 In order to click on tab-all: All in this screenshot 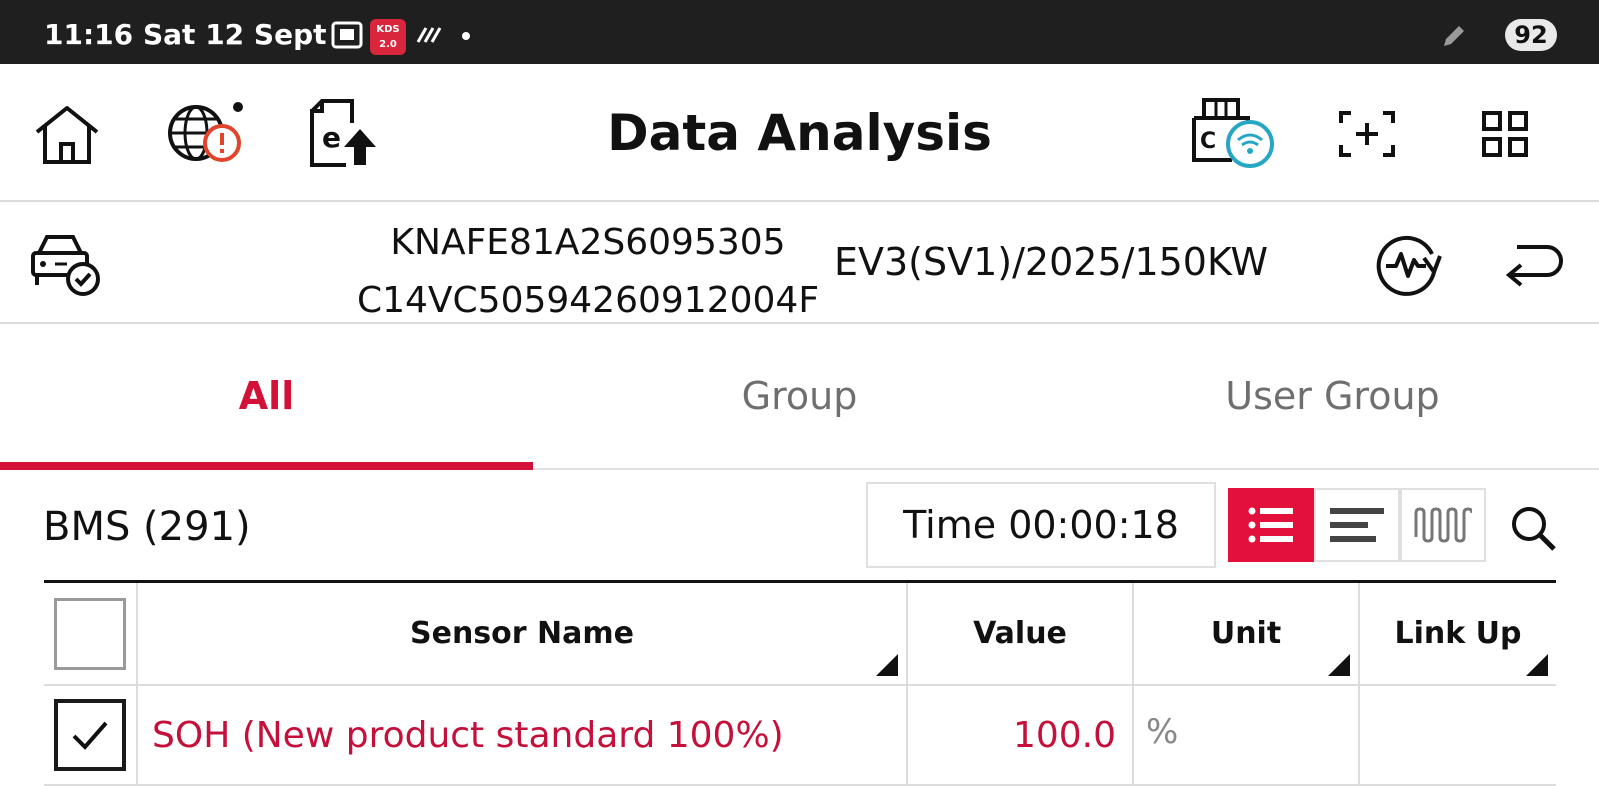, I will do `click(266, 397)`.